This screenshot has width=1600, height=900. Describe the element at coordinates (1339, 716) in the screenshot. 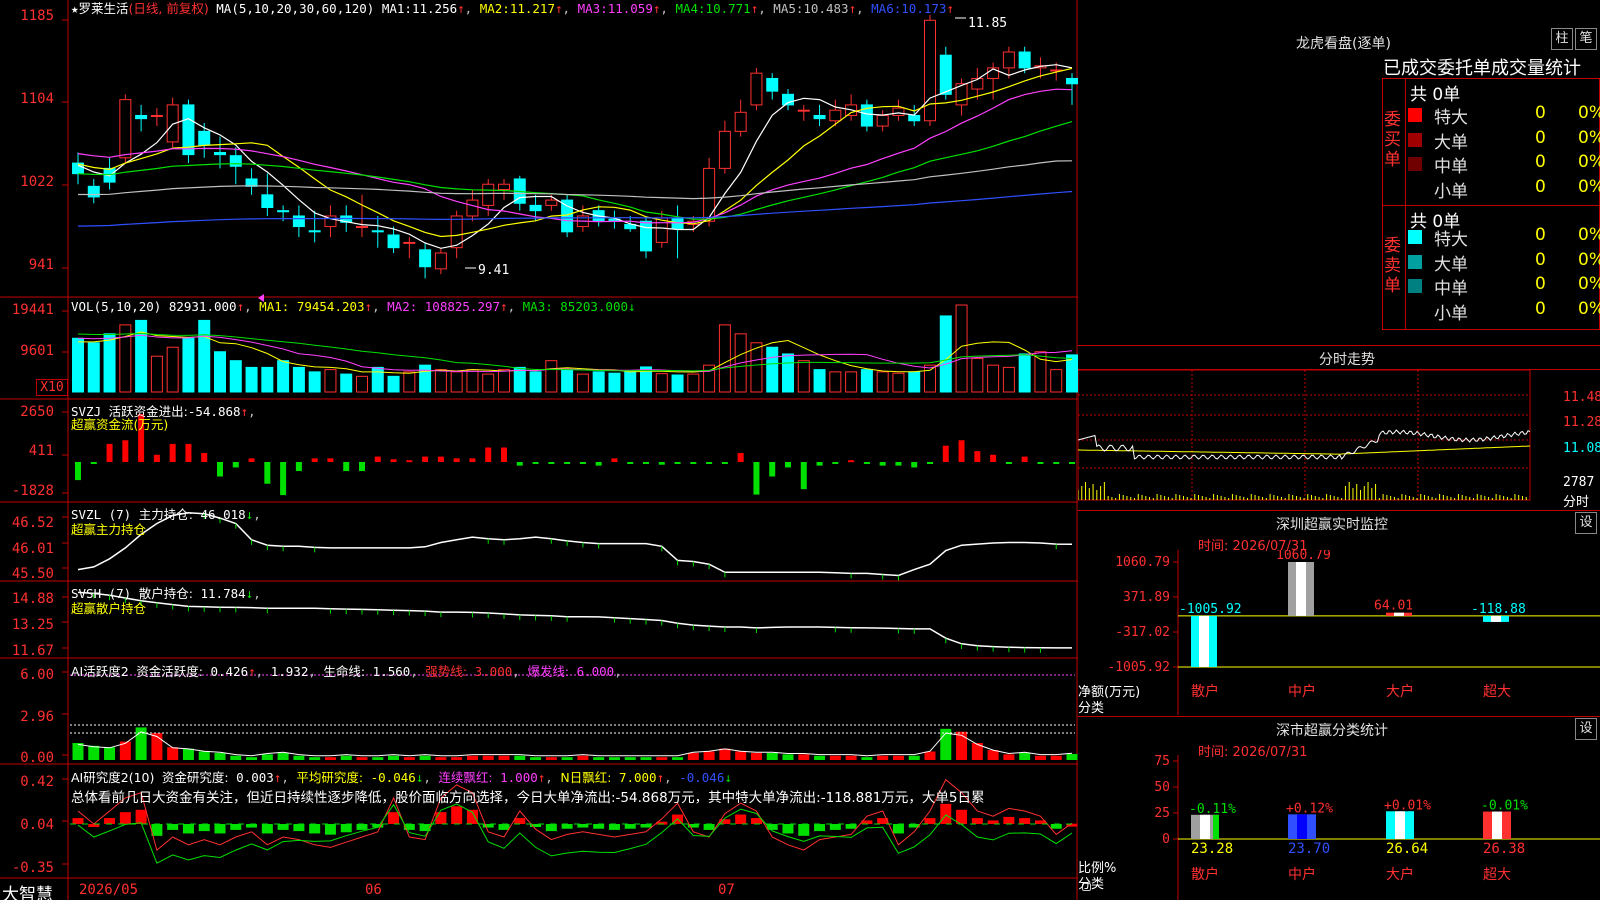

I see `classify-top-line` at that location.